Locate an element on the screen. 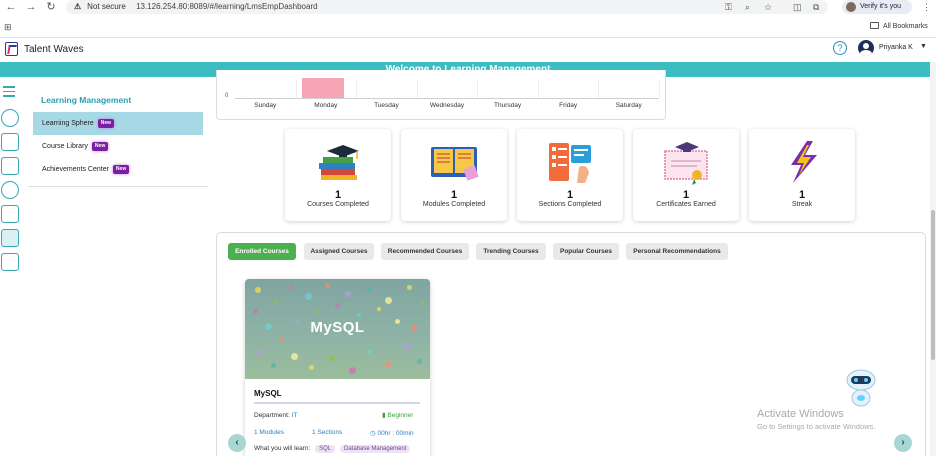  bookmarks-label: All Bookmarks is located at coordinates (905, 26).